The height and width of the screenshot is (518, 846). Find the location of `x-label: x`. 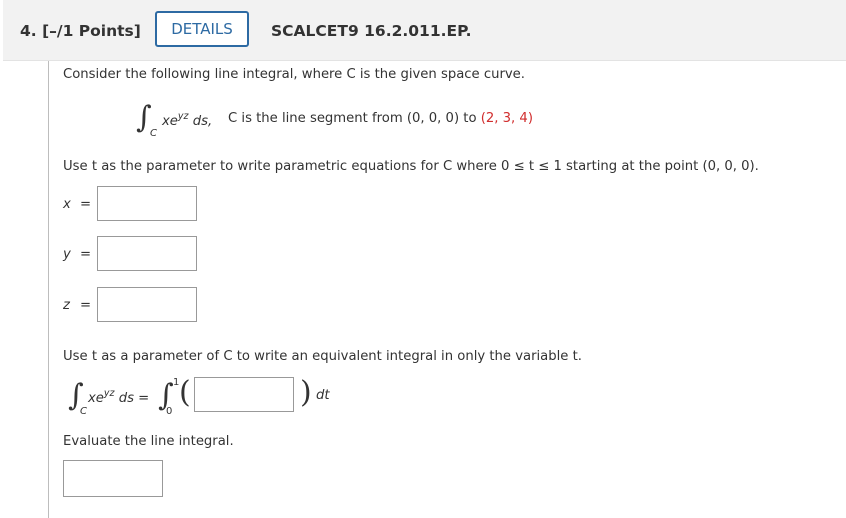

x-label: x is located at coordinates (67, 204).